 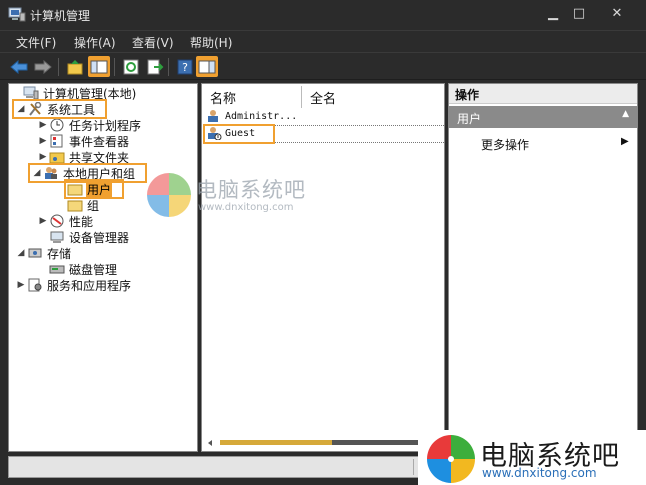 I want to click on watermark-brand: 电脑系统吧, so click(x=251, y=190).